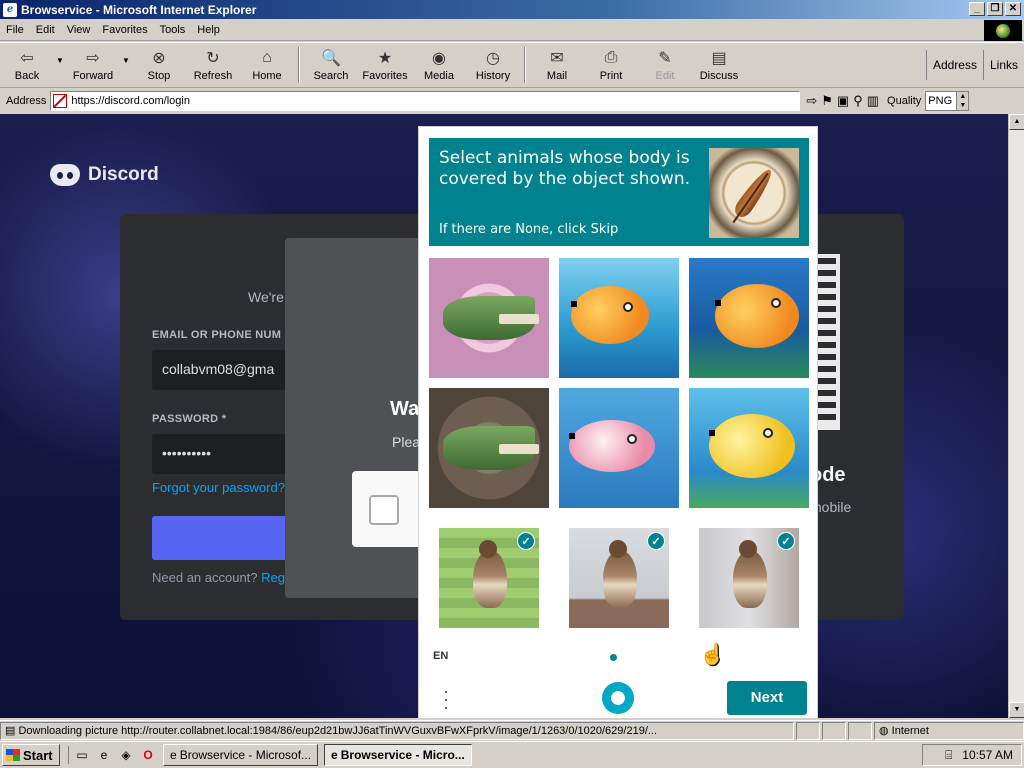  I want to click on menu-view: View, so click(79, 30).